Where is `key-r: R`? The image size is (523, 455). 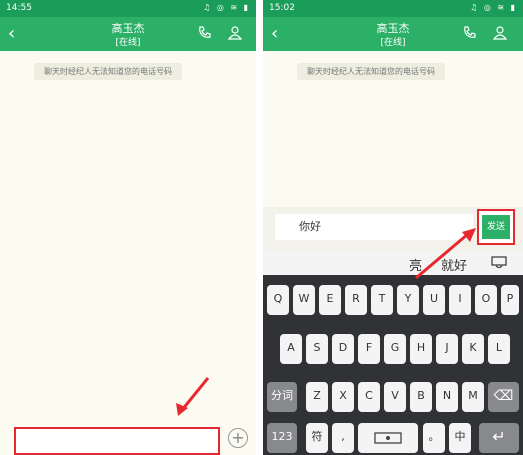 key-r: R is located at coordinates (356, 300).